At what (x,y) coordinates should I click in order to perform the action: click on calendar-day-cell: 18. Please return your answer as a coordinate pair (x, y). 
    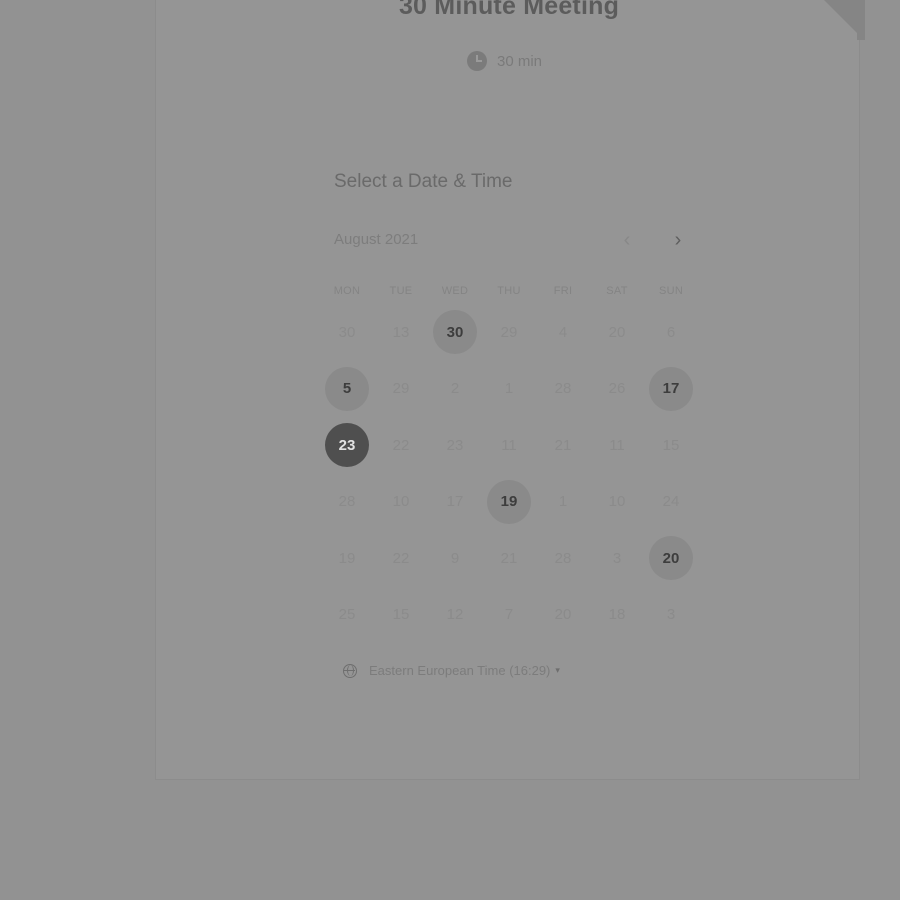
    Looking at the image, I should click on (617, 615).